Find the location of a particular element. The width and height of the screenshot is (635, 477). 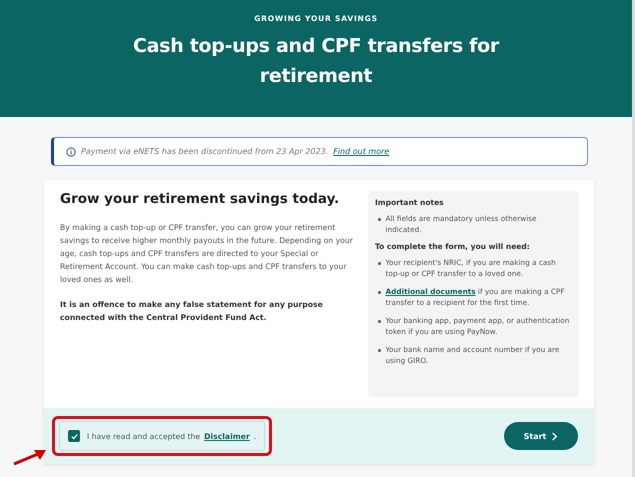

page-title: Cash top-ups and CPF transfers for retirement is located at coordinates (316, 61).